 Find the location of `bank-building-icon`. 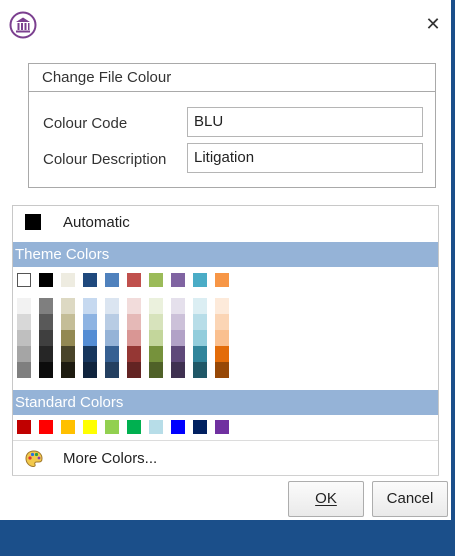

bank-building-icon is located at coordinates (23, 25).